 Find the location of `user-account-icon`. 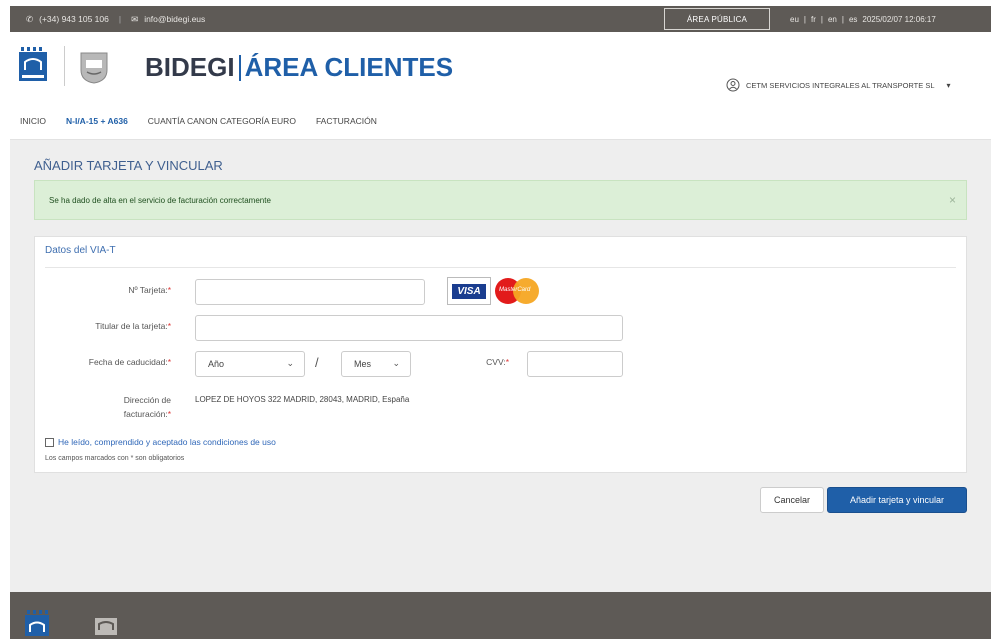

user-account-icon is located at coordinates (733, 85).